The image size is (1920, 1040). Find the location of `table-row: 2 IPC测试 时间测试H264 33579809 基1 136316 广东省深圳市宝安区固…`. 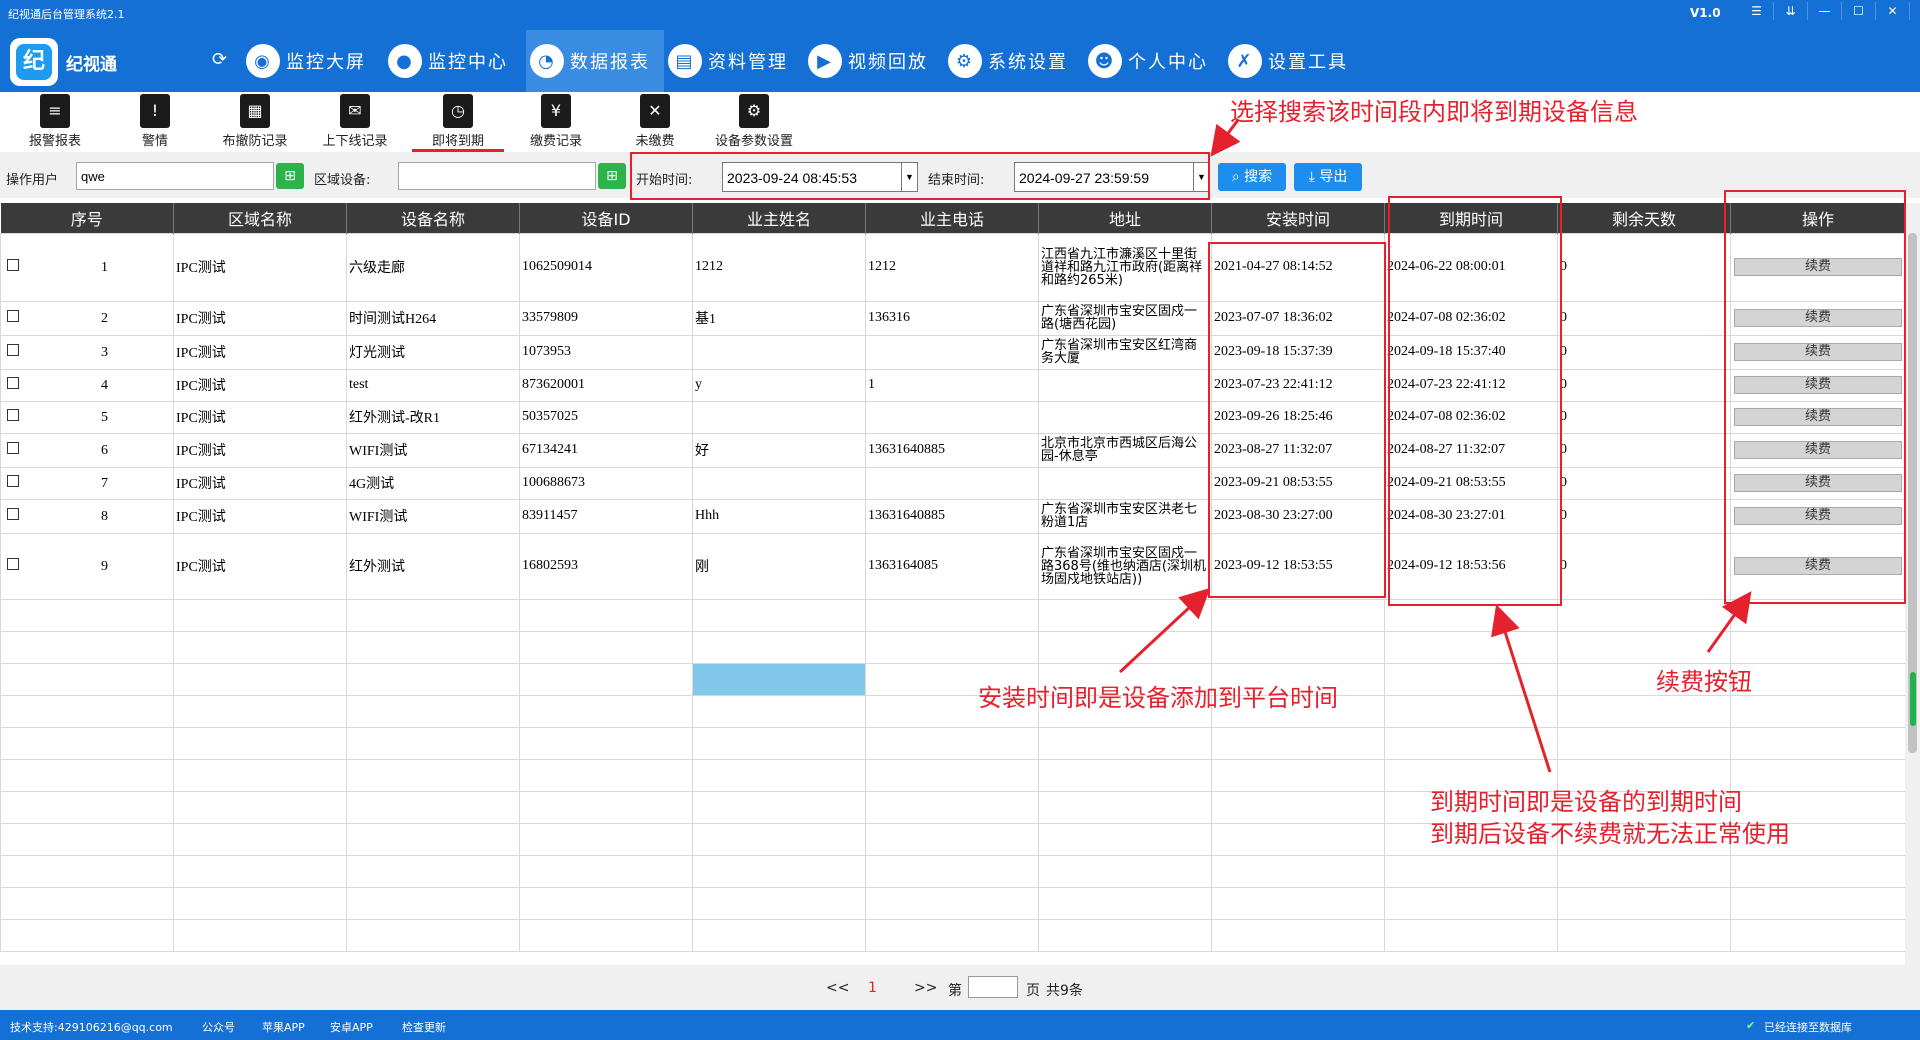

table-row: 2 IPC测试 时间测试H264 33579809 基1 136316 广东省深圳市宝安区固… is located at coordinates (952, 318).